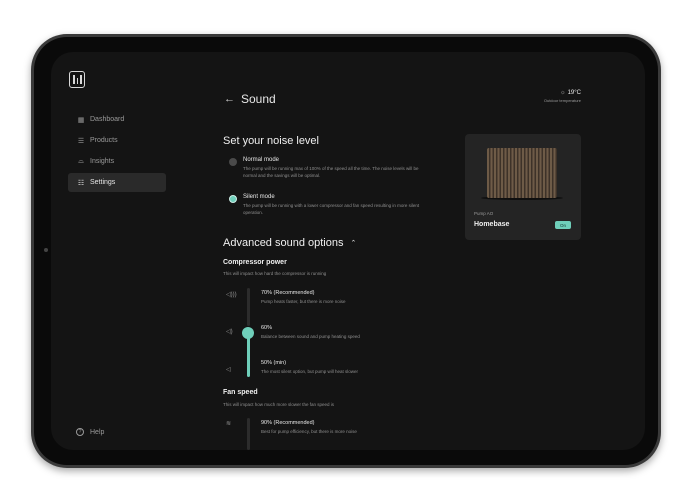 Image resolution: width=692 pixels, height=501 pixels. What do you see at coordinates (104, 140) in the screenshot?
I see `sidebar-item-label: Products` at bounding box center [104, 140].